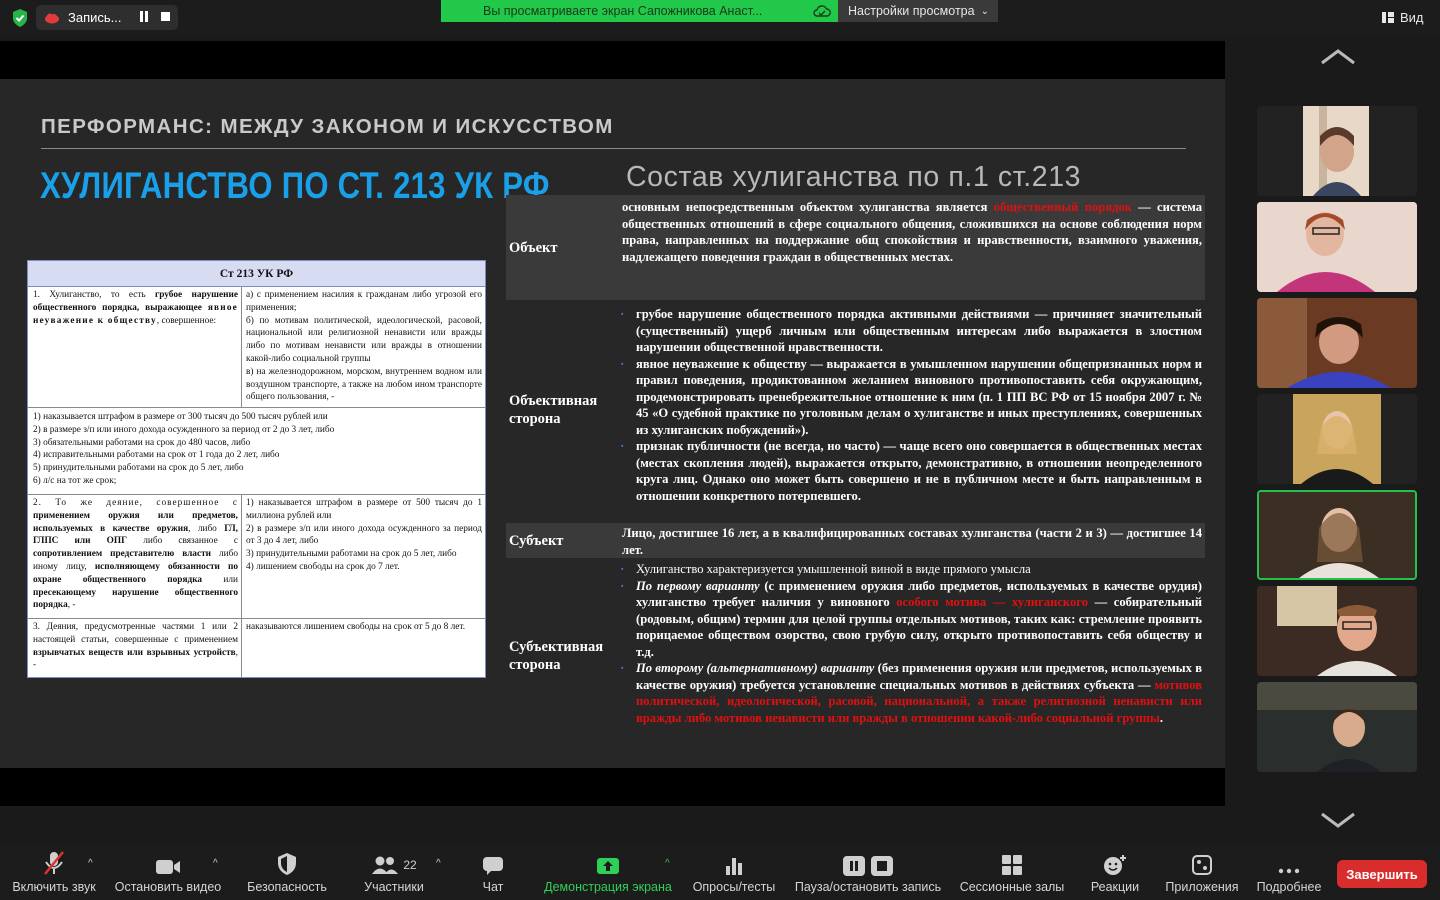 The image size is (1440, 900). I want to click on bar-chart-icon, so click(734, 866).